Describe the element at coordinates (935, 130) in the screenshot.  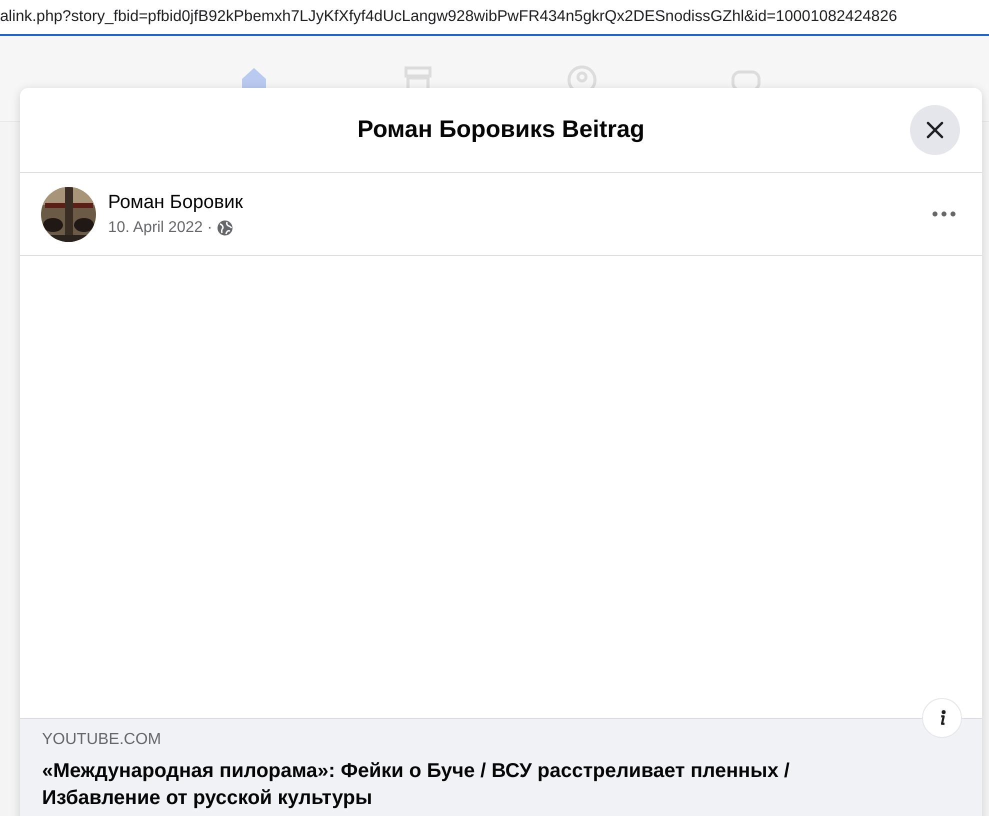
I see `close-button` at that location.